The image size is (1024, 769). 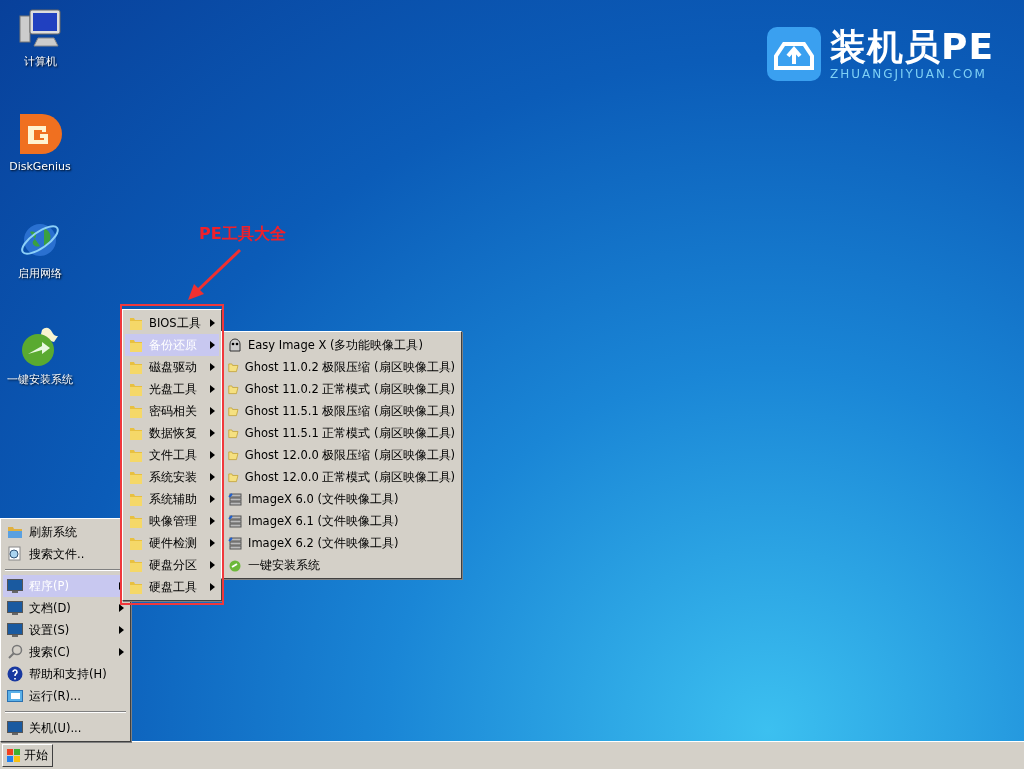 What do you see at coordinates (214, 275) in the screenshot?
I see `annotation-arrow` at bounding box center [214, 275].